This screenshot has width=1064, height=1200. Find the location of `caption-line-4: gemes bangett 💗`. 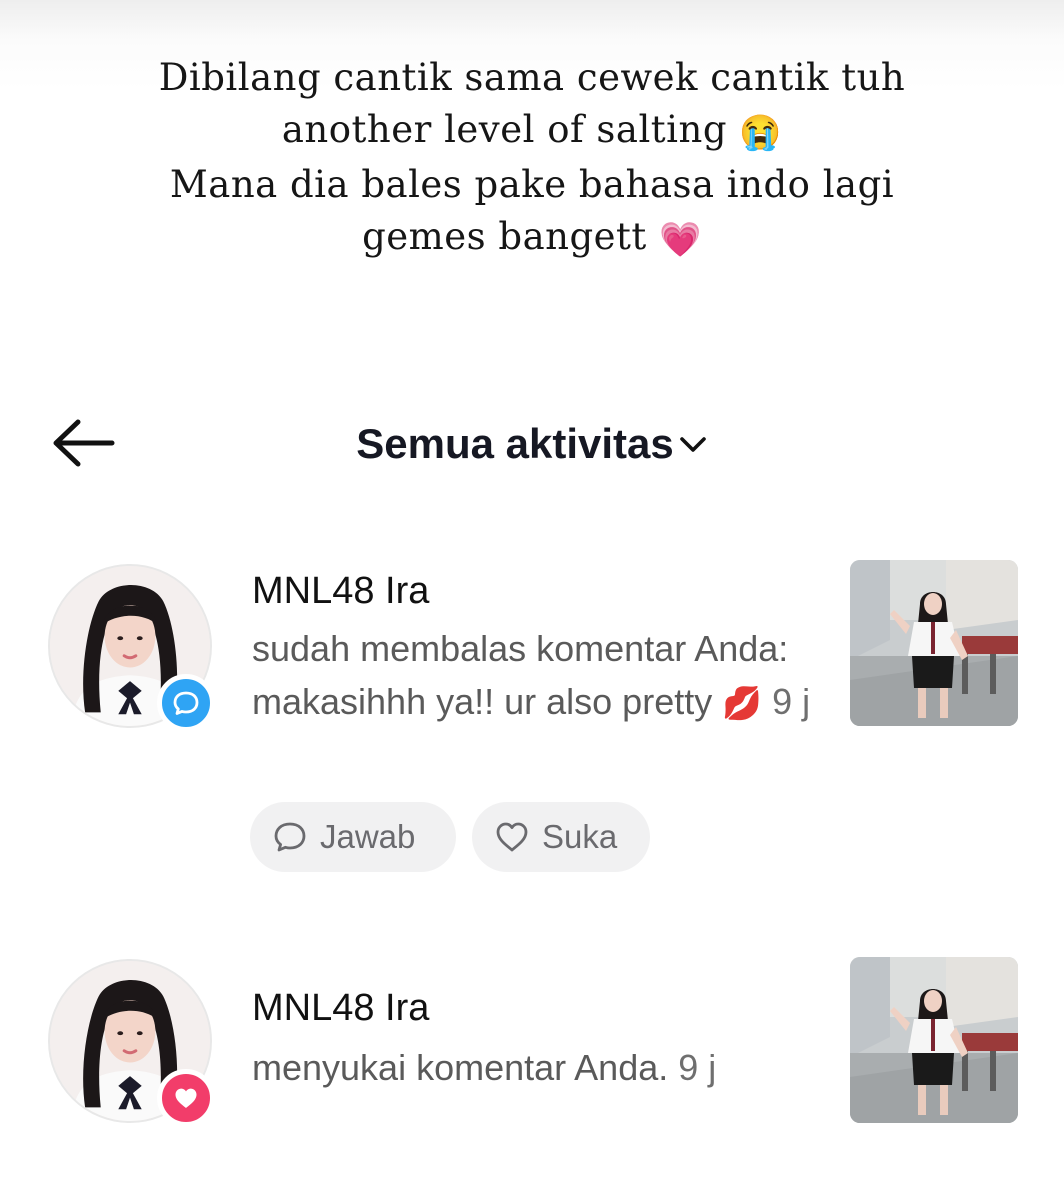

caption-line-4: gemes bangett 💗 is located at coordinates (532, 237).